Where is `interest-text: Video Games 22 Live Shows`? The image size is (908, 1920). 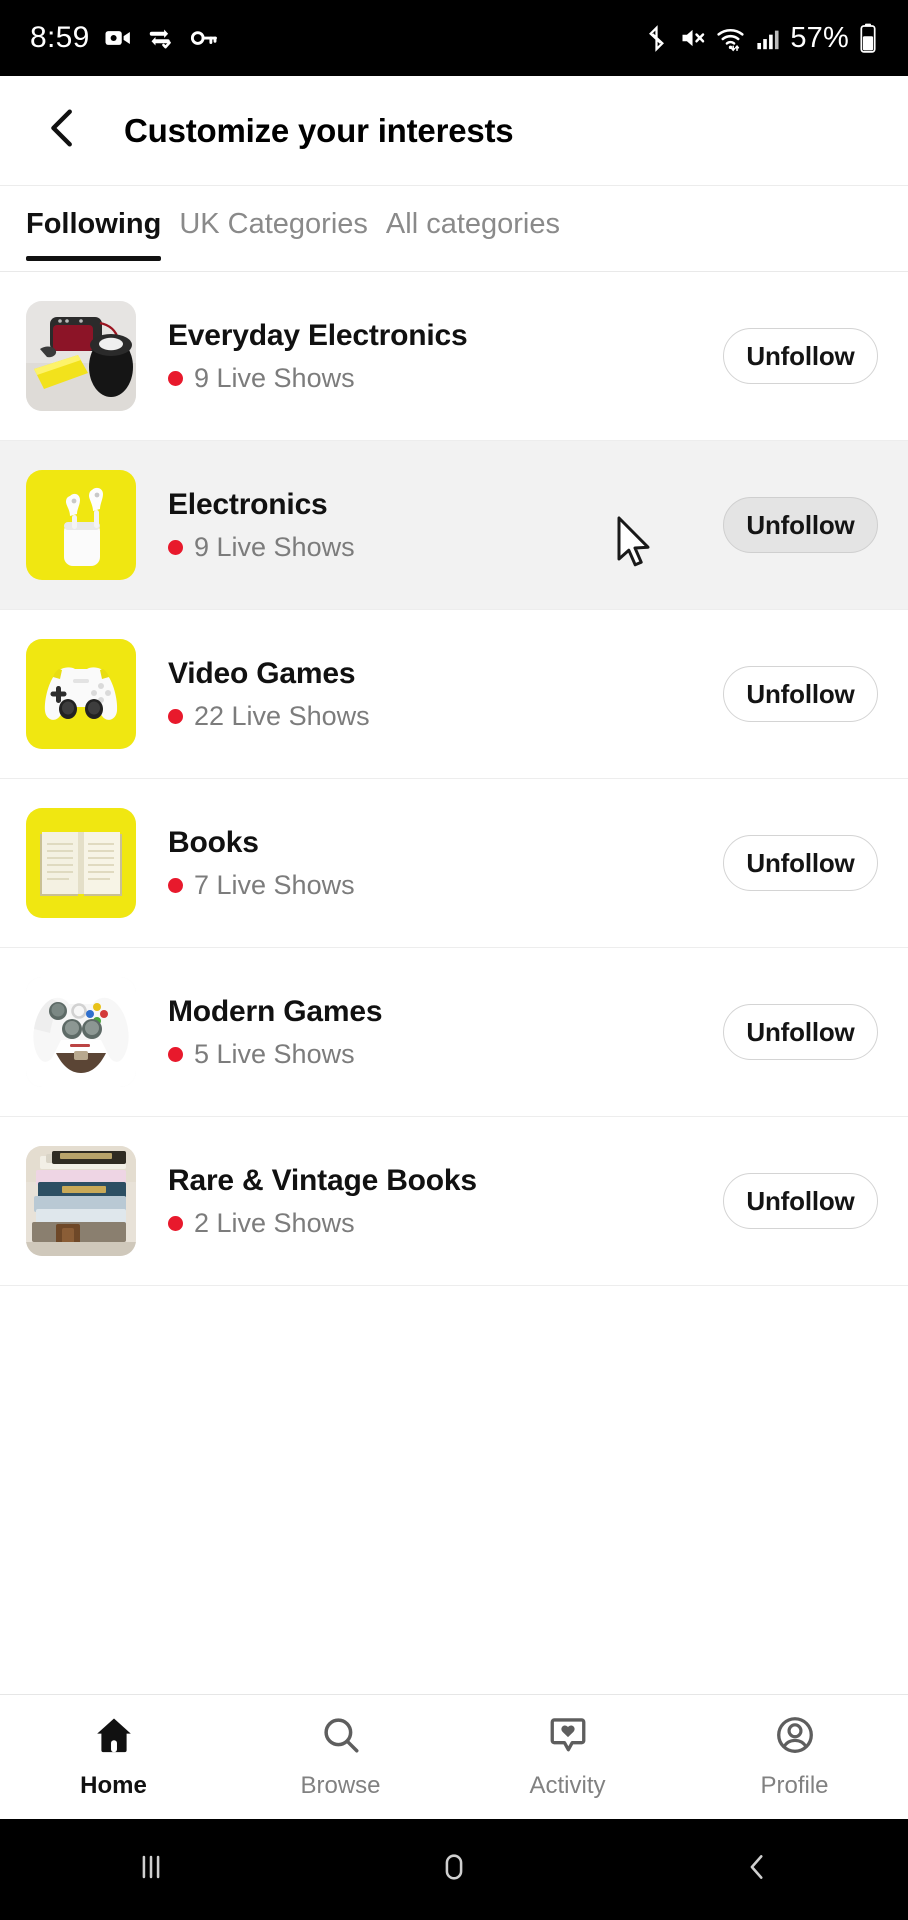 interest-text: Video Games 22 Live Shows is located at coordinates (429, 694).